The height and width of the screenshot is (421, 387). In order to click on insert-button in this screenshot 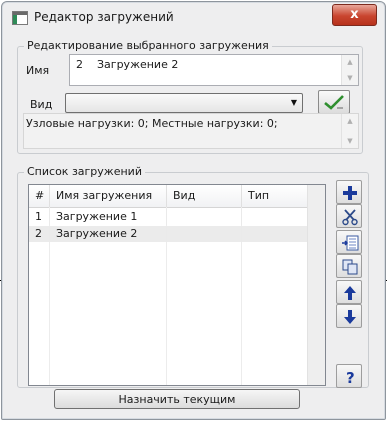, I will do `click(349, 242)`.